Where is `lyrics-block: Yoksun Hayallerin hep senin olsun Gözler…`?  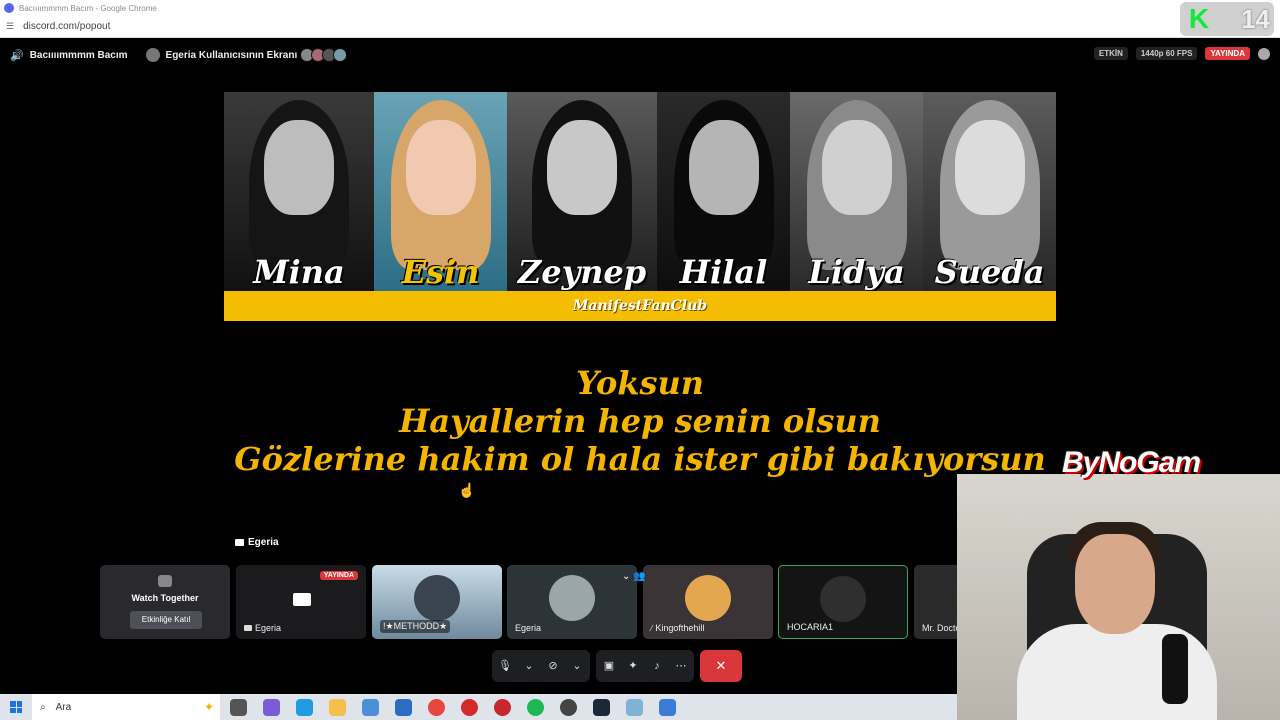
lyrics-block: Yoksun Hayallerin hep senin olsun Gözler… is located at coordinates (640, 421).